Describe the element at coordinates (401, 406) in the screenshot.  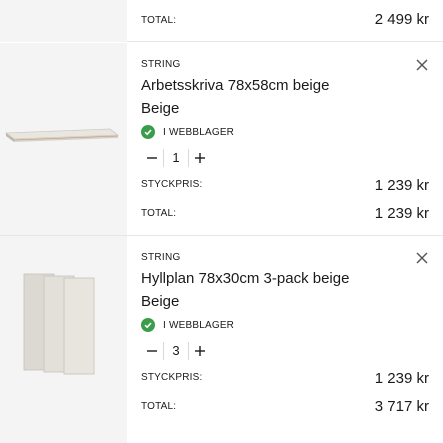
I see `item-total: 3 717 kr` at that location.